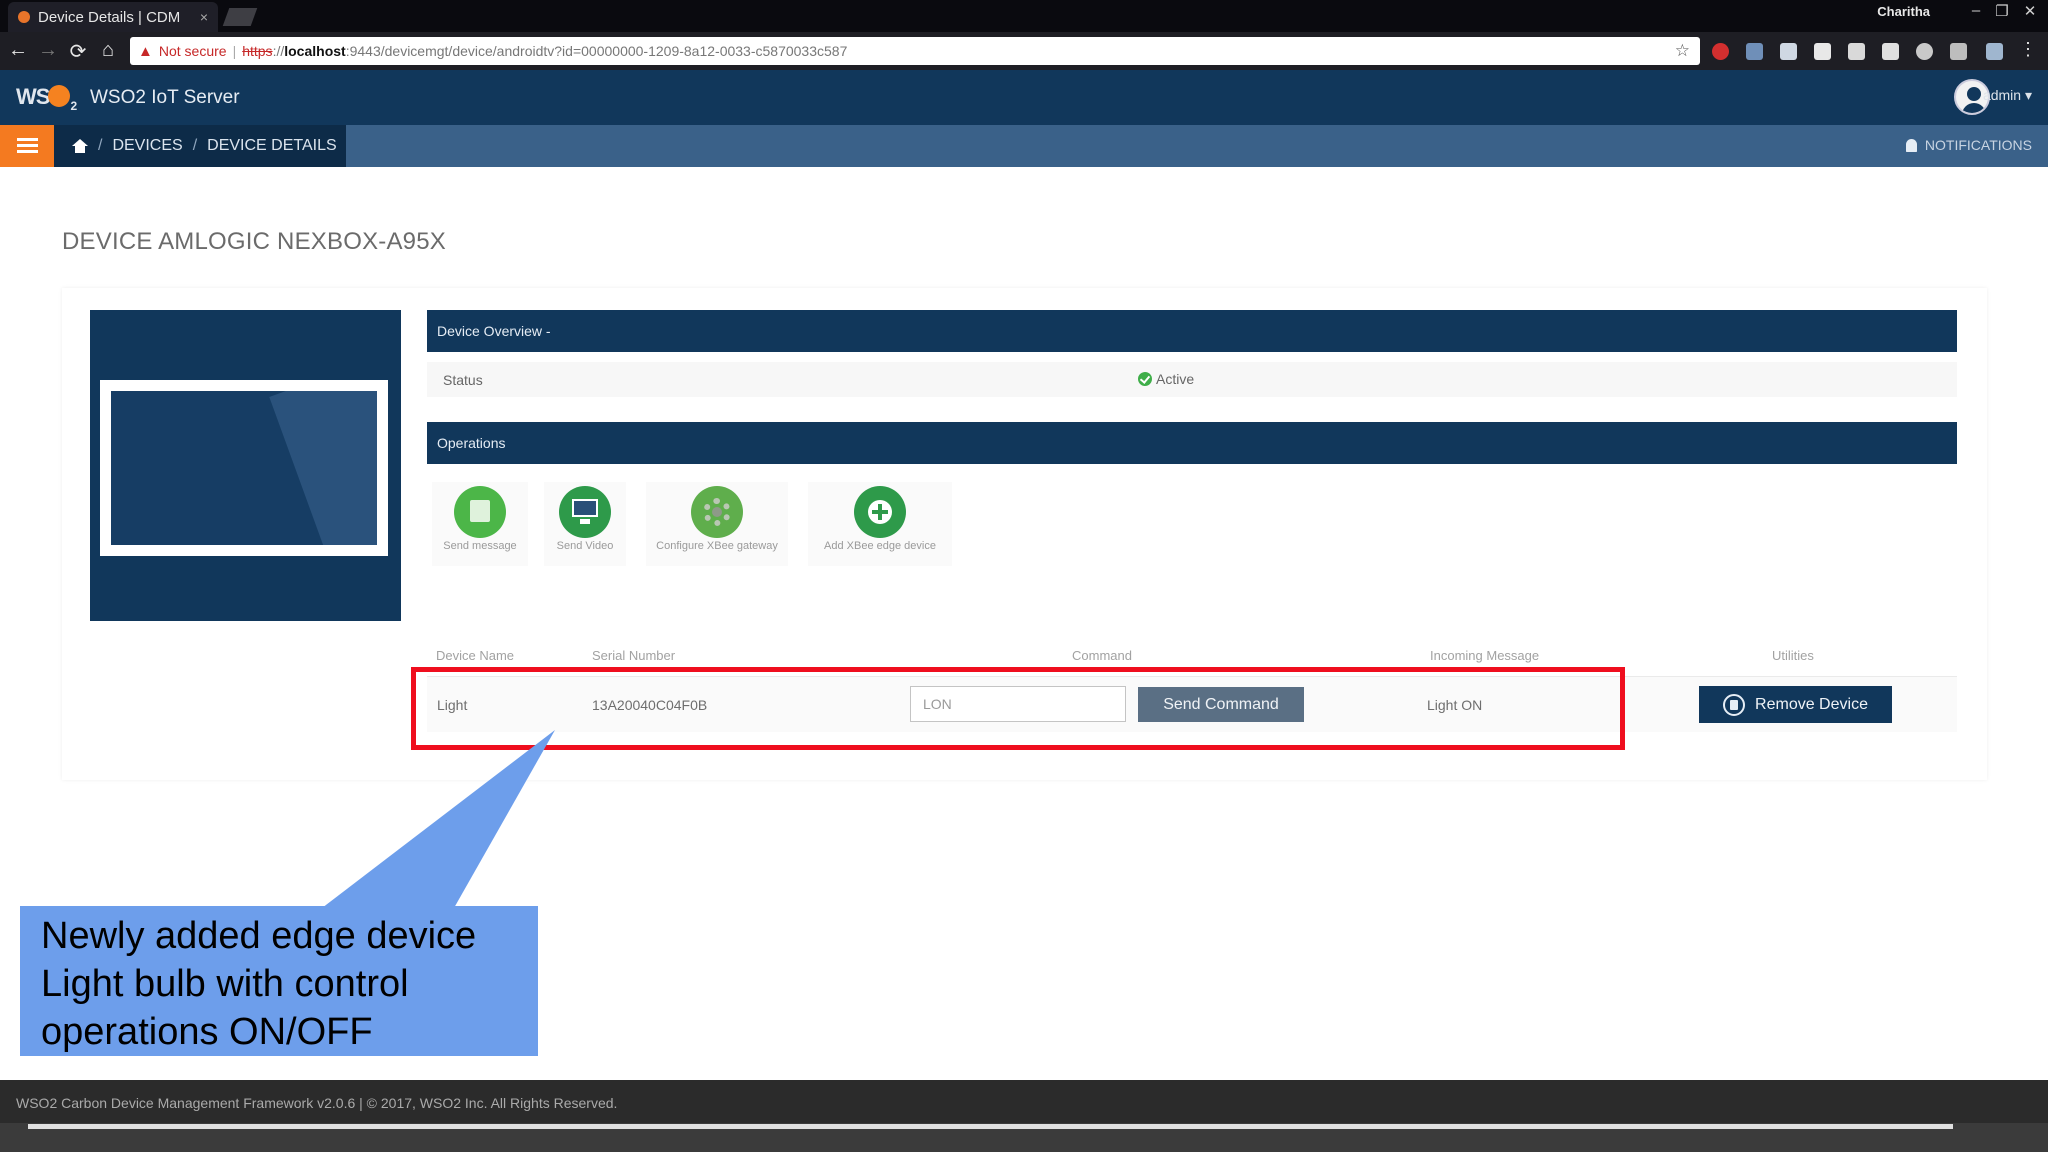 The height and width of the screenshot is (1152, 2048). What do you see at coordinates (259, 936) in the screenshot?
I see `callout-line: Newly added edge device` at bounding box center [259, 936].